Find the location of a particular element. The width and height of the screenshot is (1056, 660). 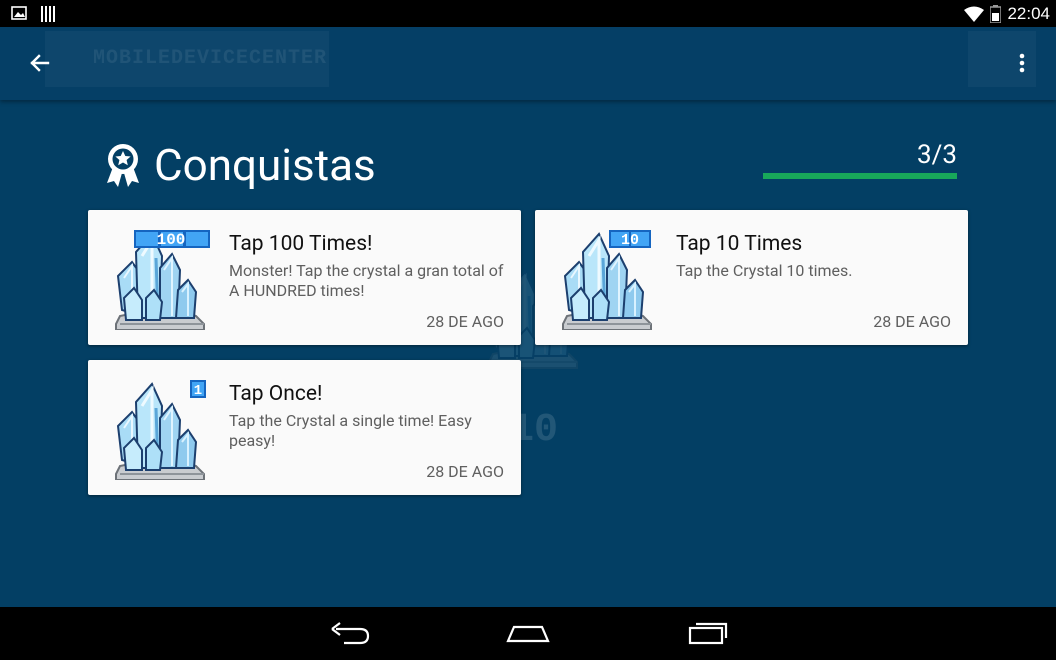

arrow-back-icon is located at coordinates (40, 63).